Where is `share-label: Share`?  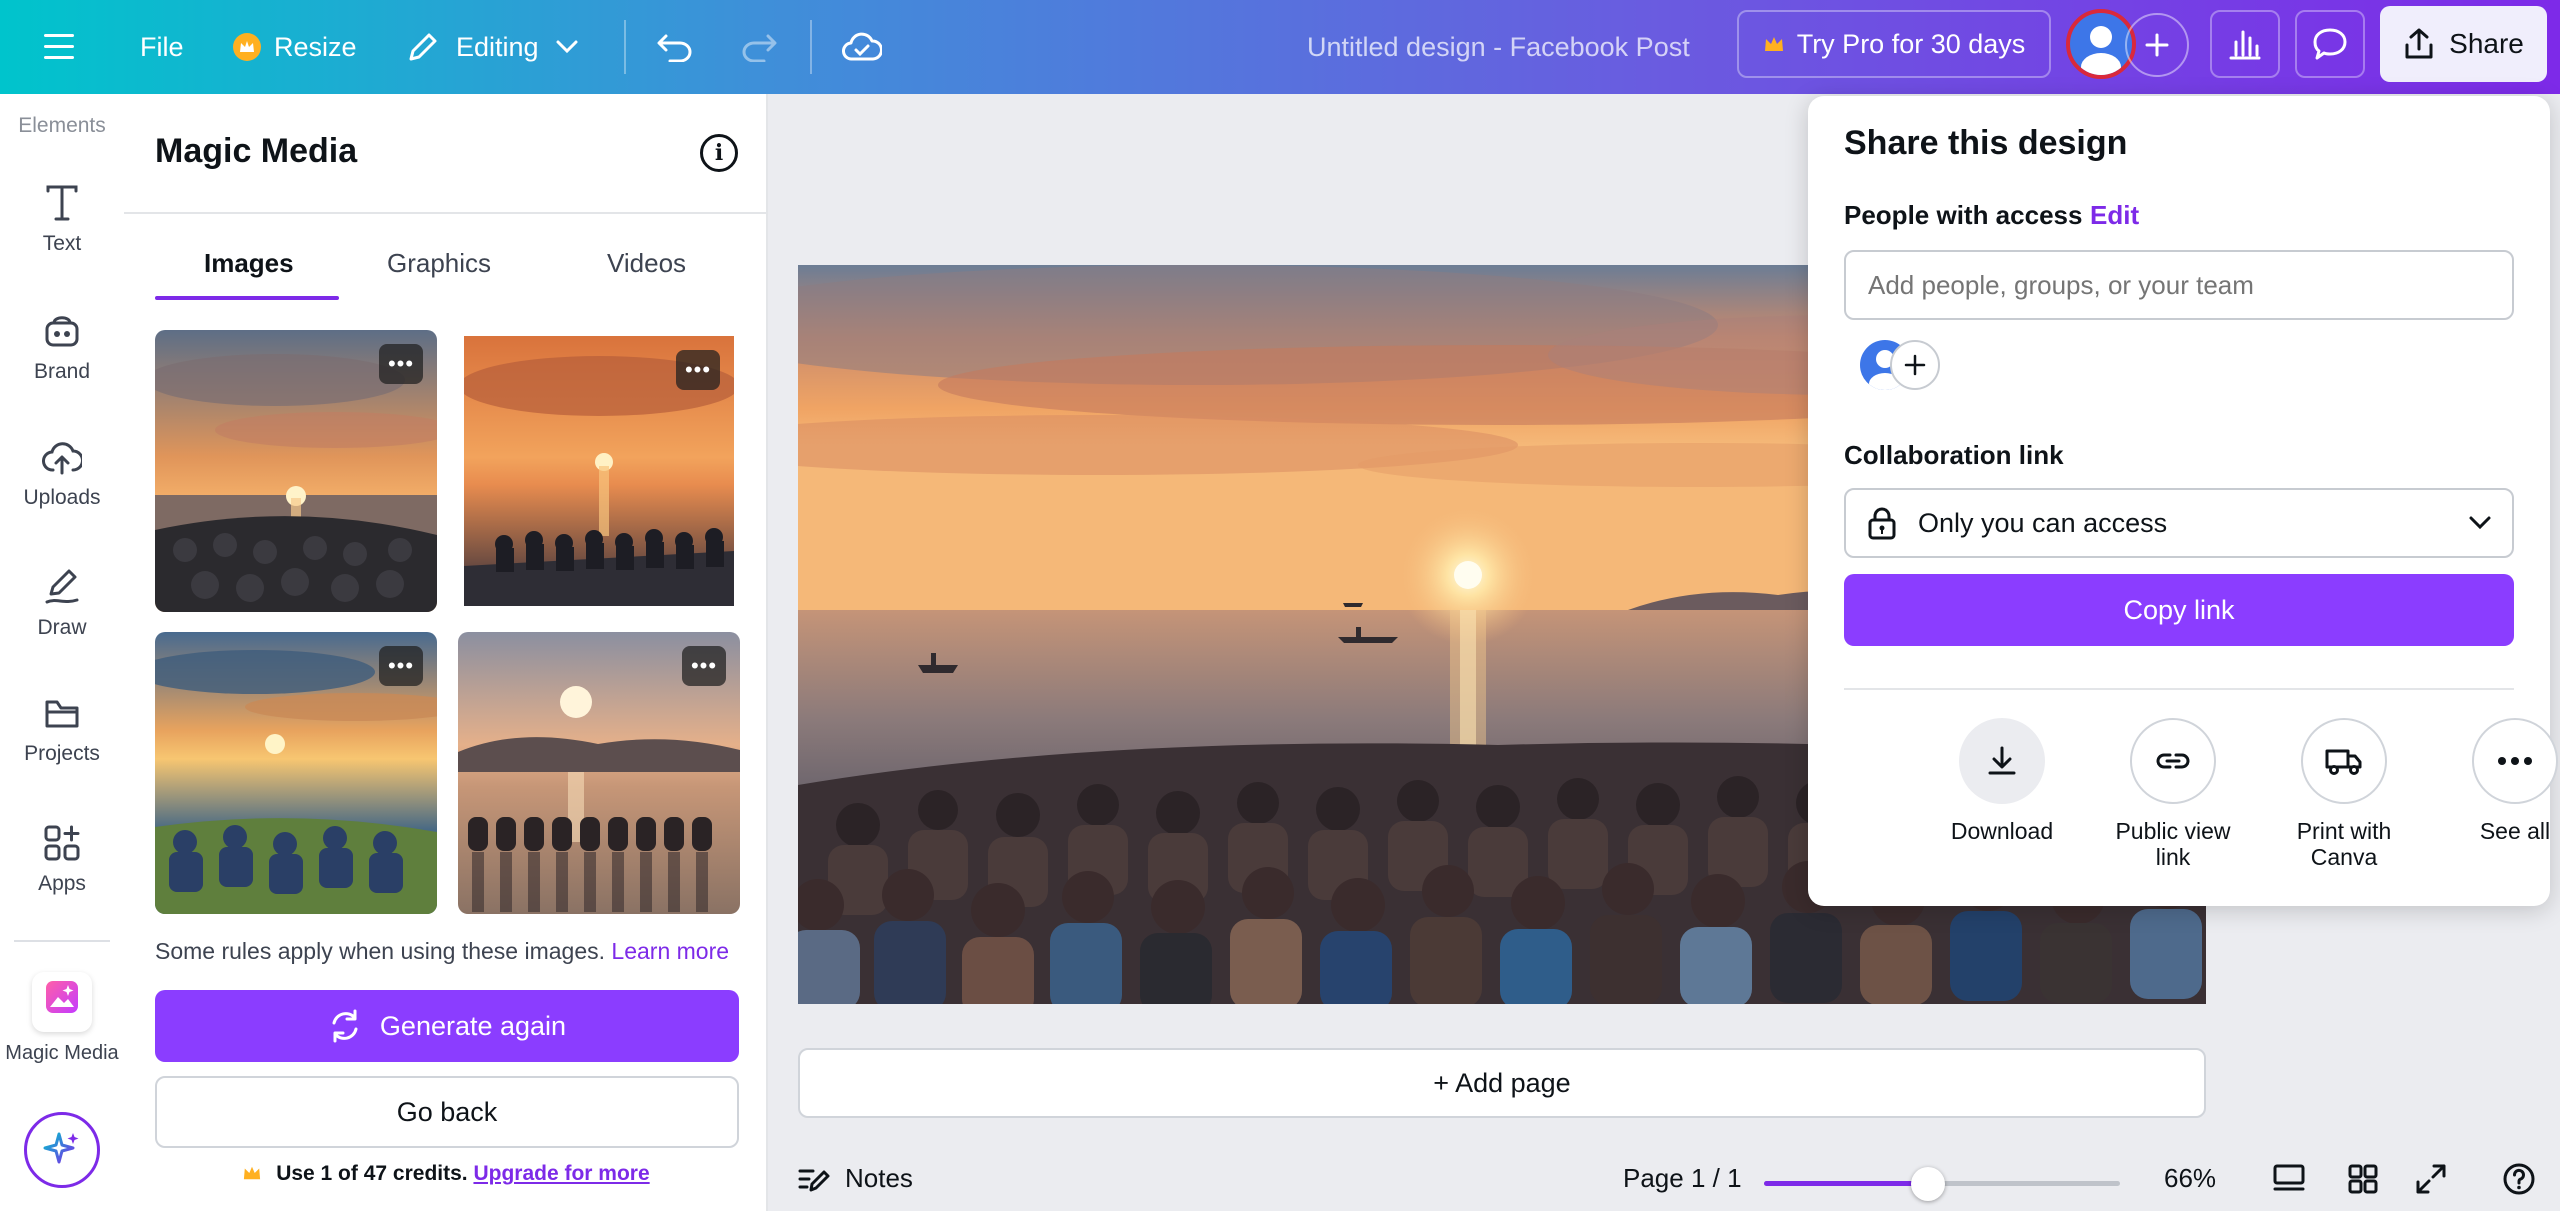 share-label: Share is located at coordinates (2486, 43).